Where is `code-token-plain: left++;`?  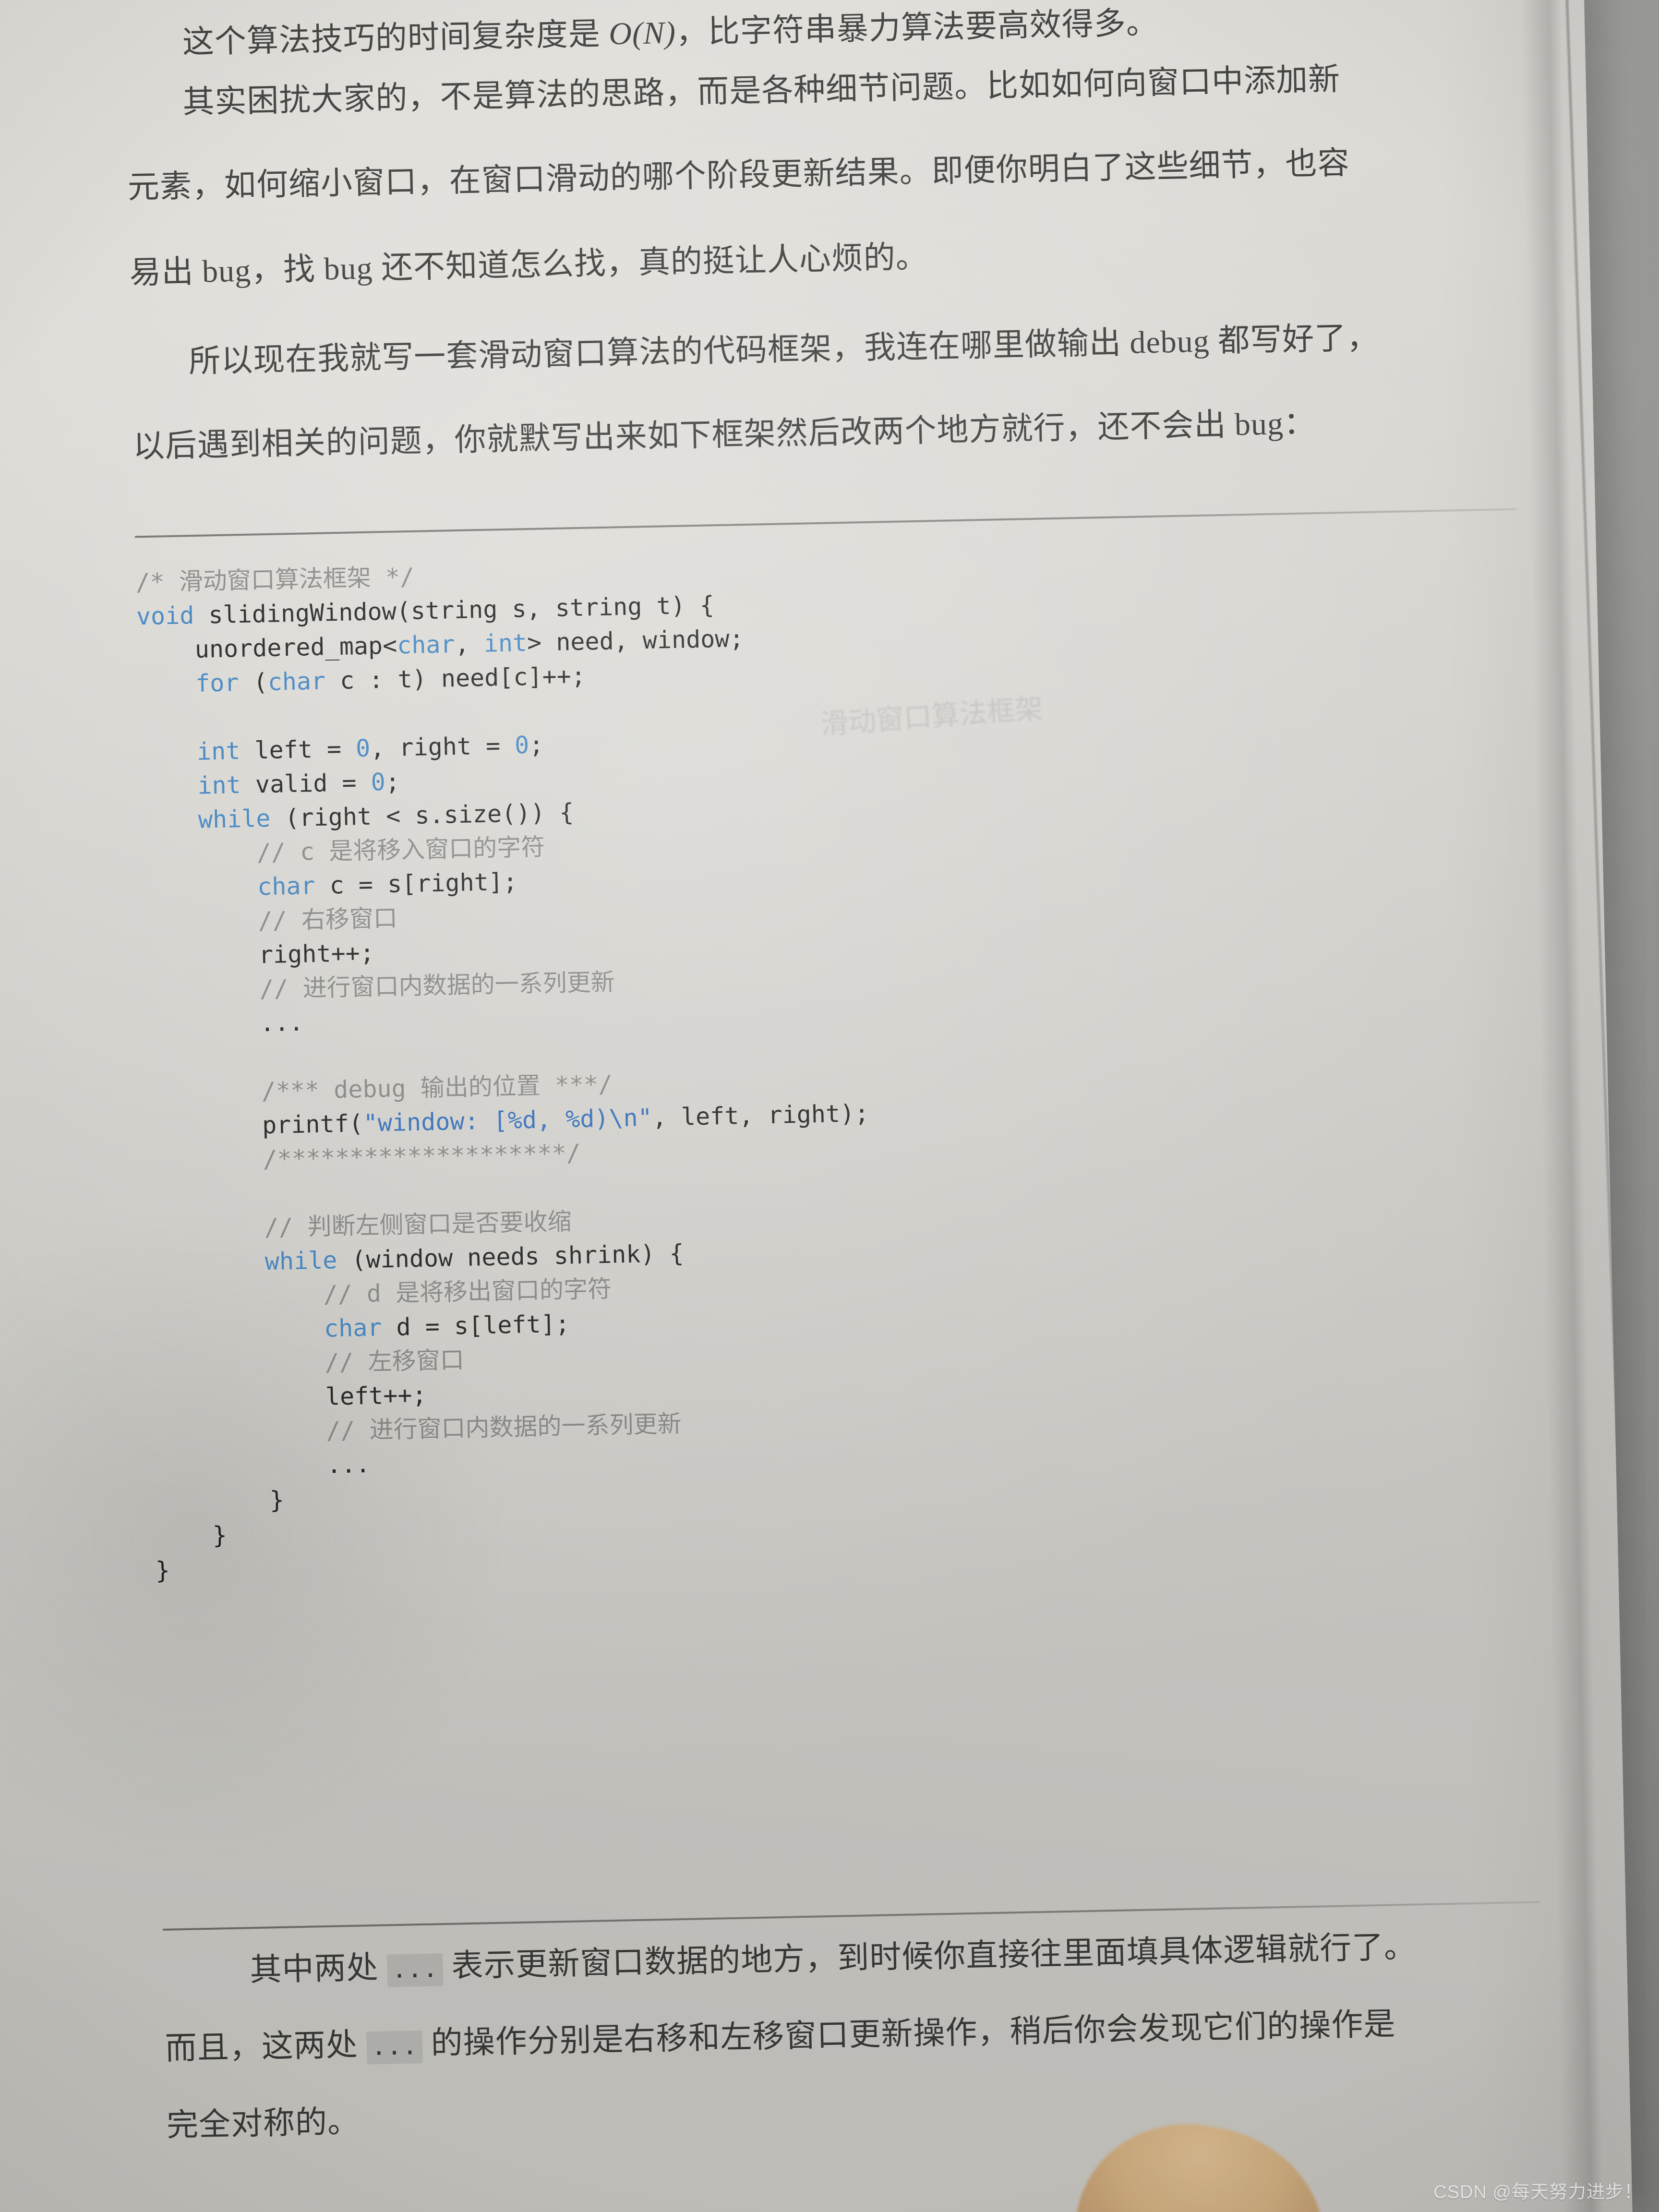
code-token-plain: left++; is located at coordinates (290, 1398).